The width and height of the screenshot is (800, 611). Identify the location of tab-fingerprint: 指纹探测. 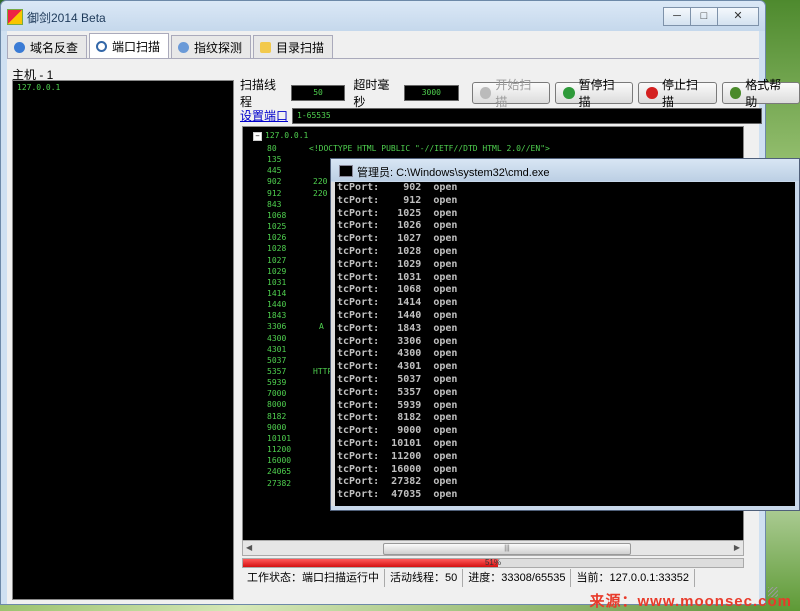
(211, 46).